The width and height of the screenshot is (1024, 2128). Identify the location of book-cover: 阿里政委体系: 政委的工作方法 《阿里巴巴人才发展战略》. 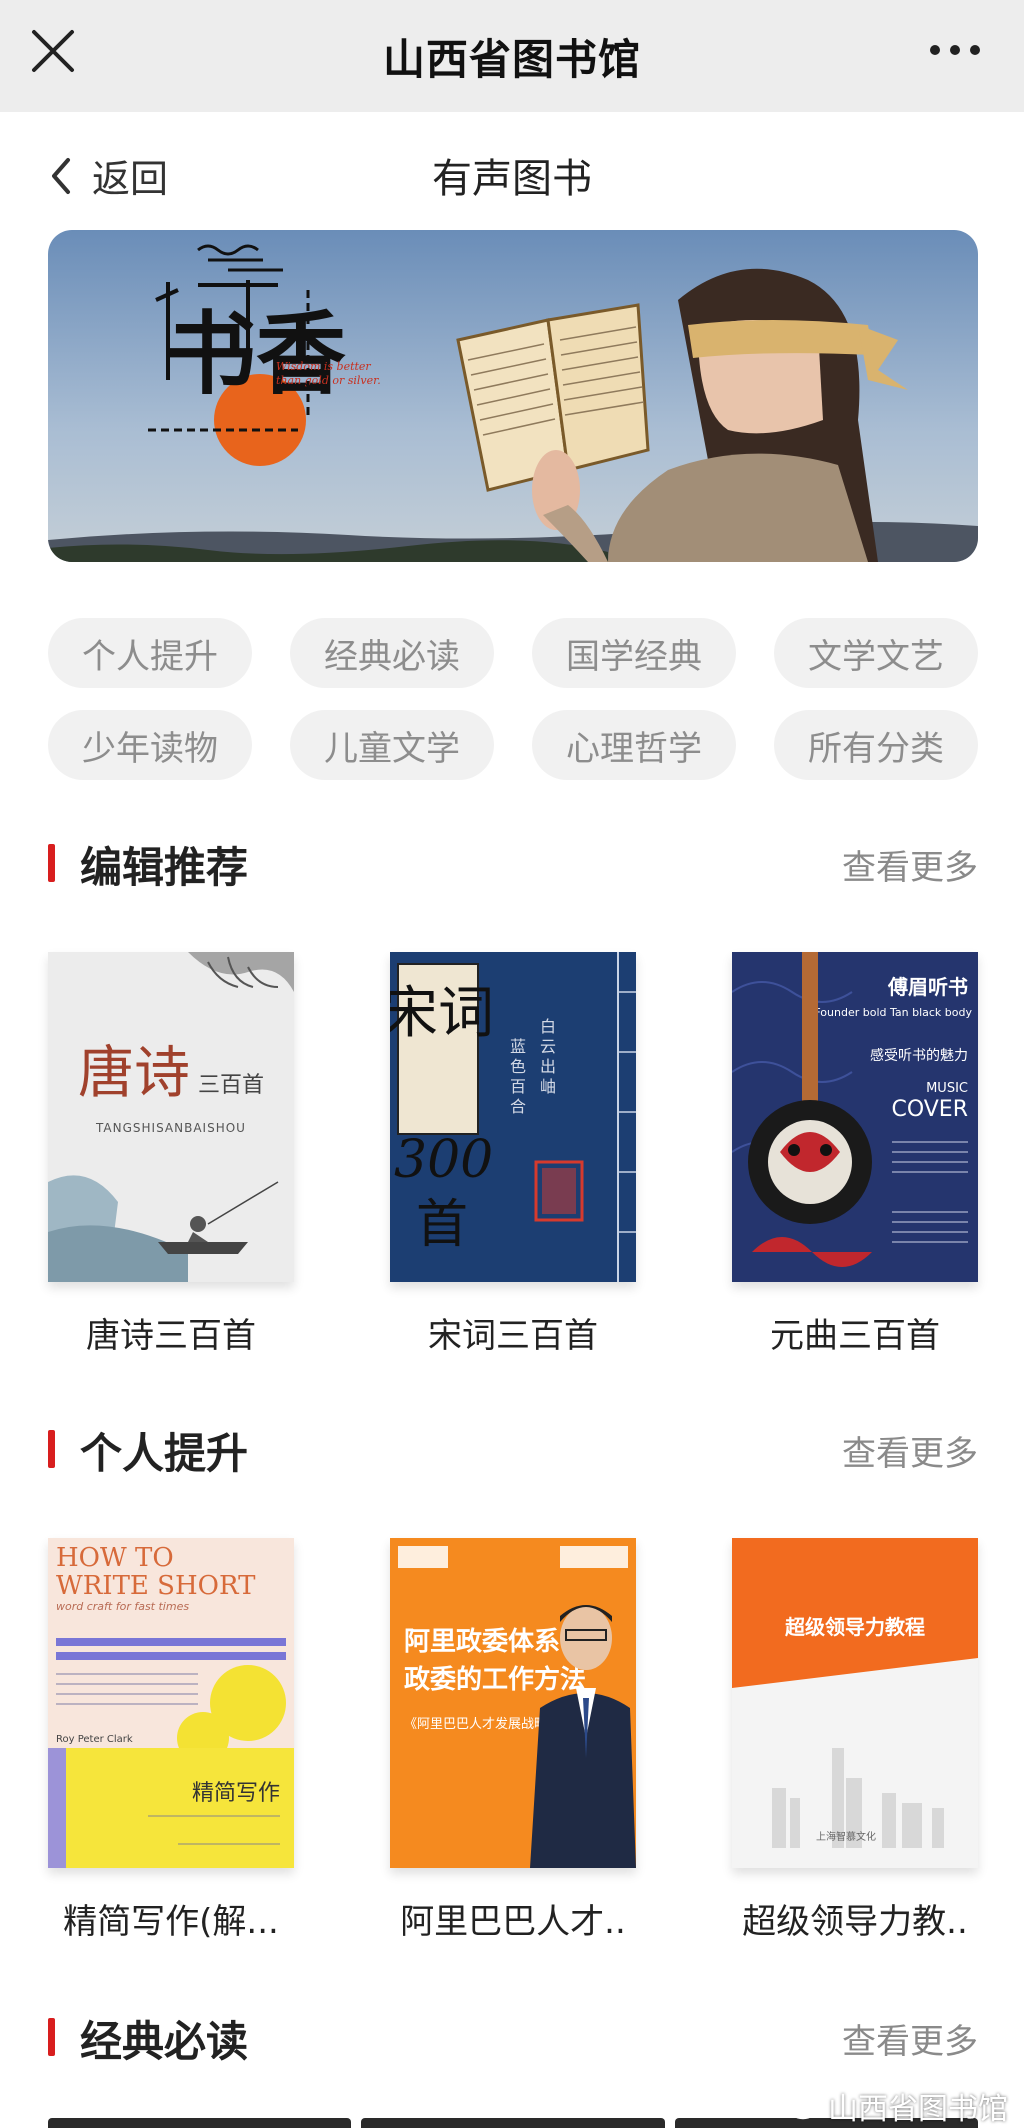
(513, 1703).